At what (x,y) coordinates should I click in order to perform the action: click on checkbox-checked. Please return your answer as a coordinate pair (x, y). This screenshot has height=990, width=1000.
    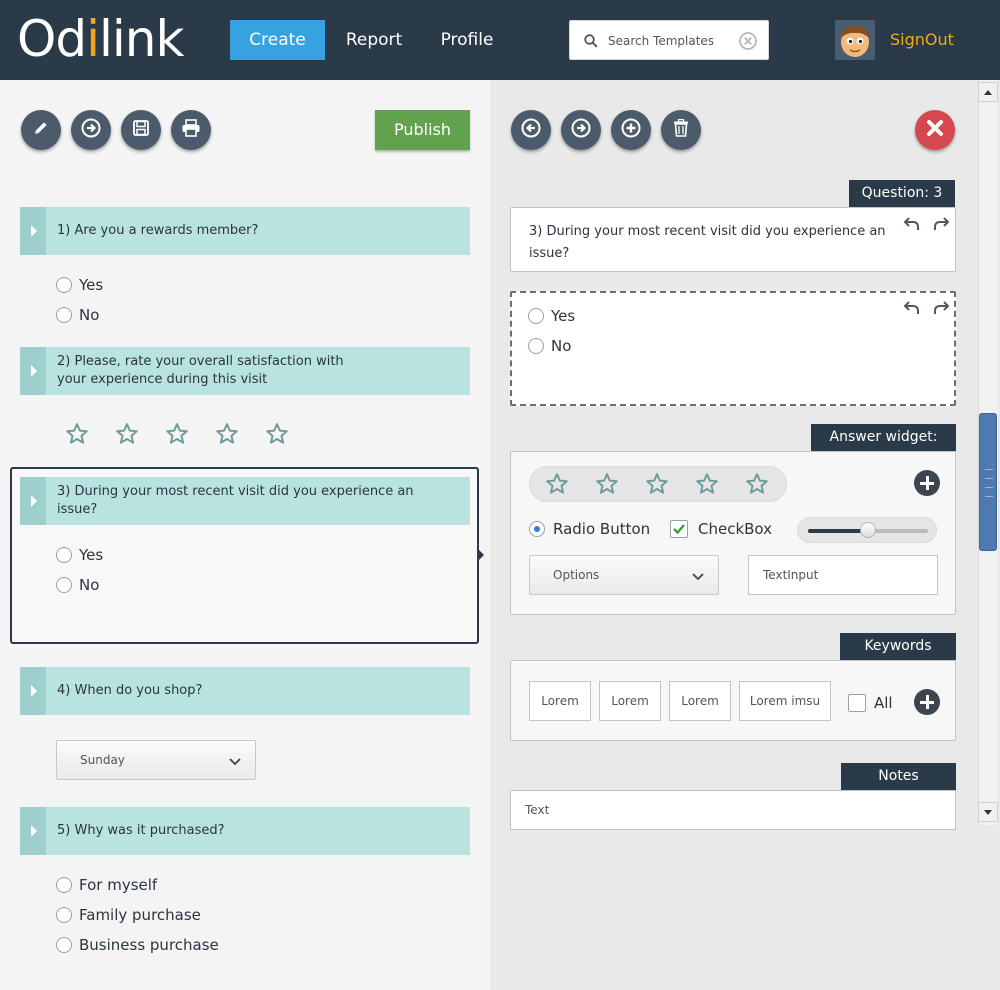
    Looking at the image, I should click on (679, 529).